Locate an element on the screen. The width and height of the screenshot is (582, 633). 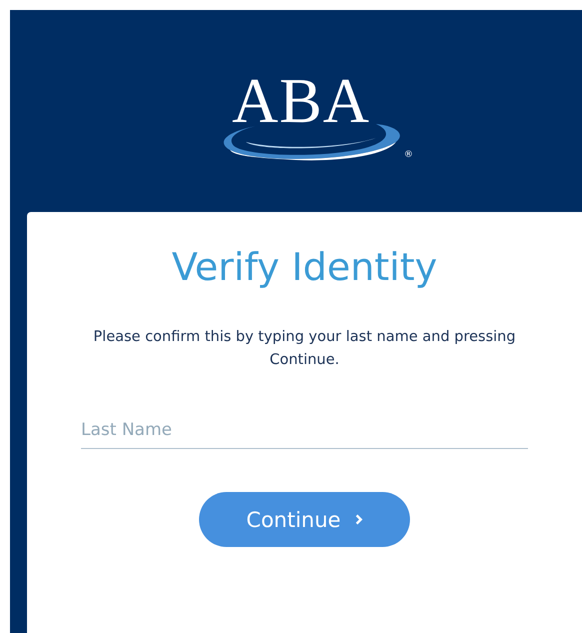
logo-text: ABA is located at coordinates (301, 101).